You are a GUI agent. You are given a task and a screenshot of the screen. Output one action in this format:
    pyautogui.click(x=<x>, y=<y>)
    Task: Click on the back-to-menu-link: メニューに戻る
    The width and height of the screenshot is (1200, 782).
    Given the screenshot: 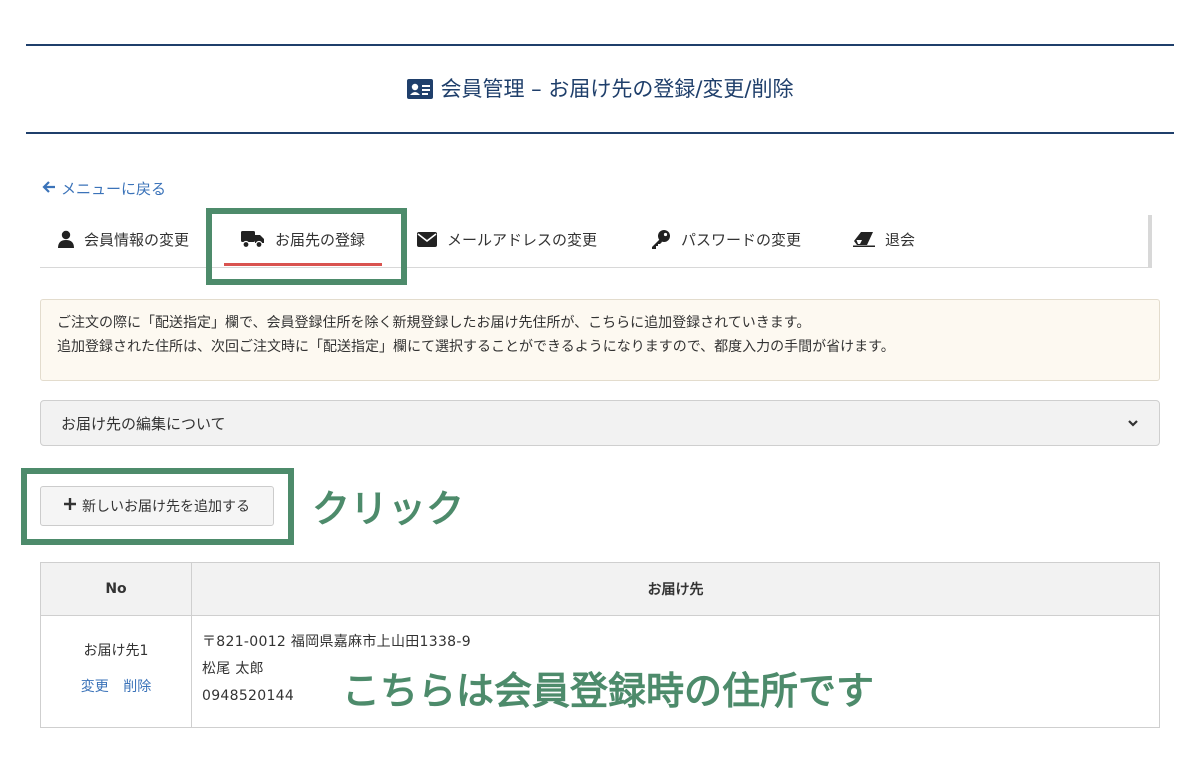 What is the action you would take?
    pyautogui.click(x=104, y=188)
    